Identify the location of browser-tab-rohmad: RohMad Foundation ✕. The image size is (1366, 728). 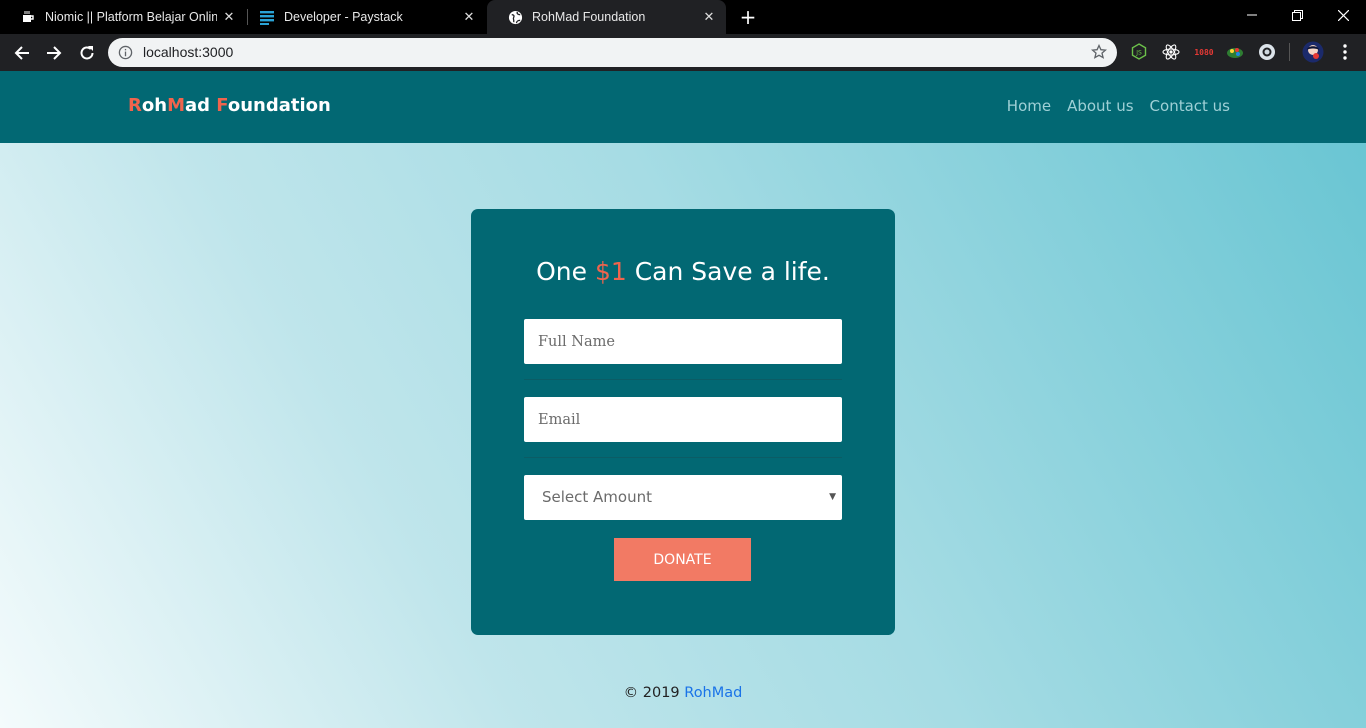
(606, 17).